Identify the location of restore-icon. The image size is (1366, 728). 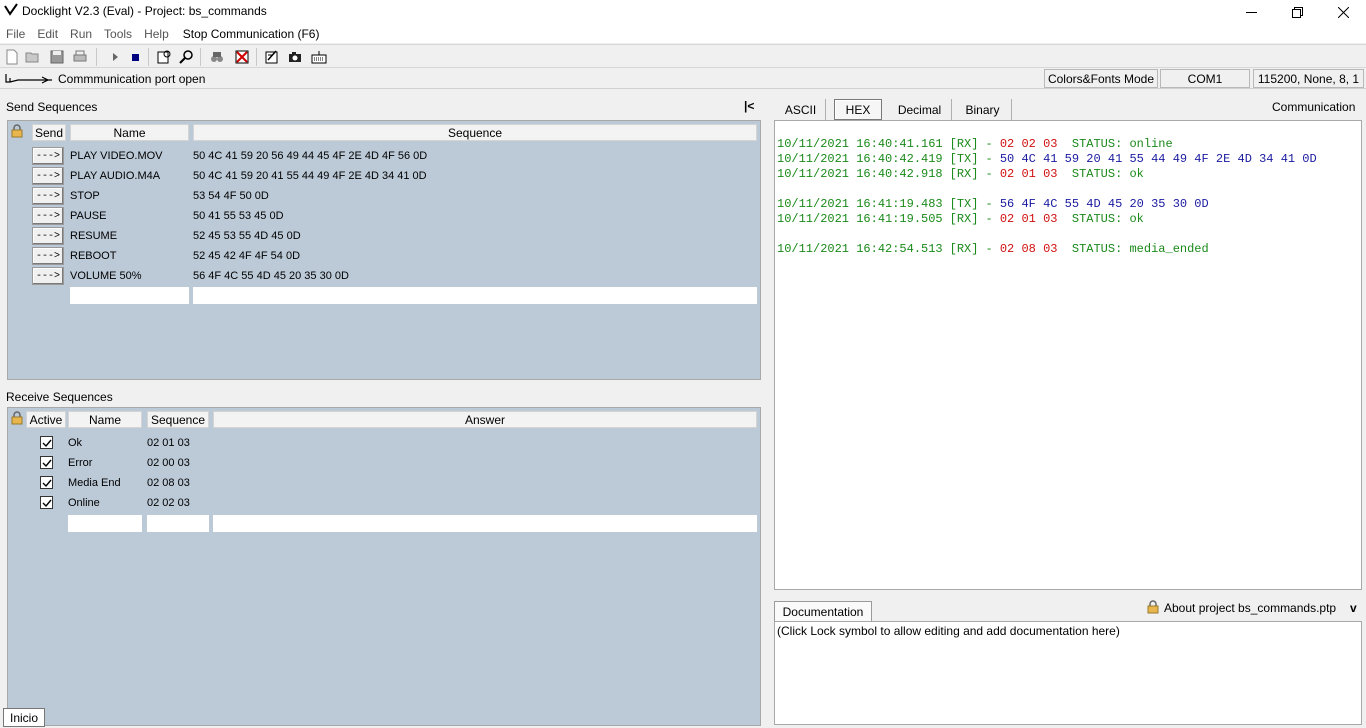
(1297, 12).